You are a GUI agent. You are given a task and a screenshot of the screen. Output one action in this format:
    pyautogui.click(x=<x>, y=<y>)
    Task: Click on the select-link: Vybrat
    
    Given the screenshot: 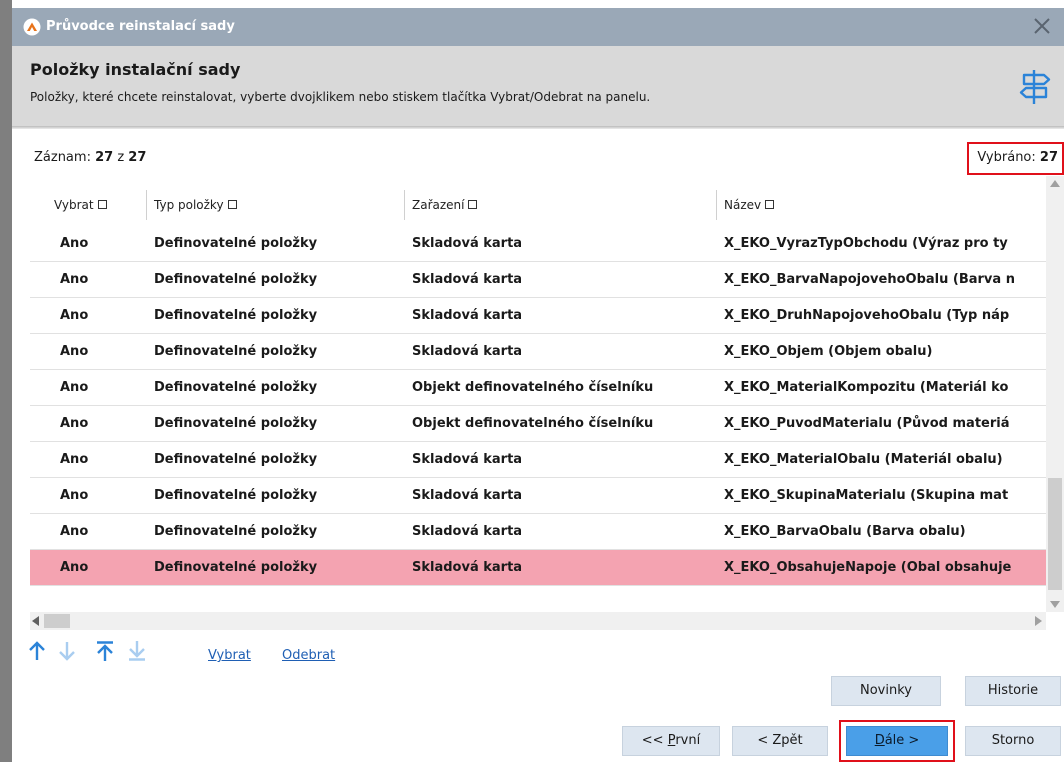 What is the action you would take?
    pyautogui.click(x=229, y=655)
    